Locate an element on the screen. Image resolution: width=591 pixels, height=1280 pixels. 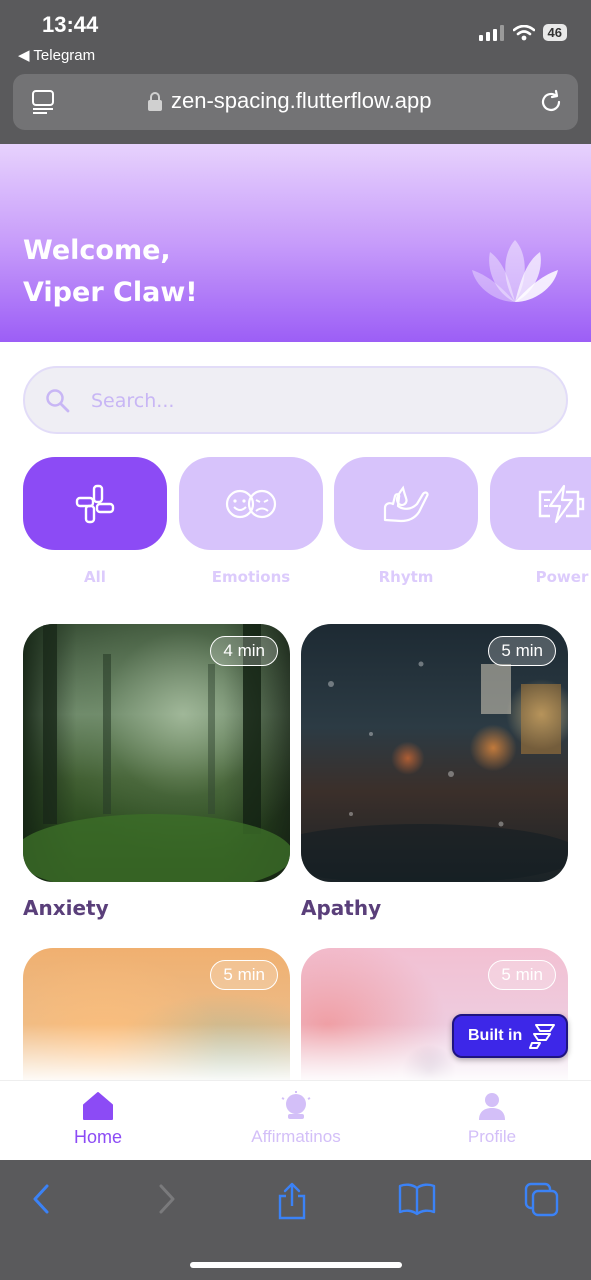
card-title: Anxiety is located at coordinates (66, 908).